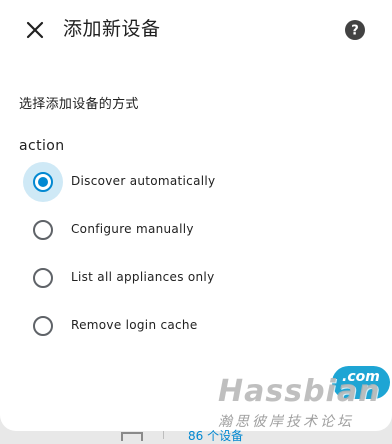  Describe the element at coordinates (196, 30) in the screenshot. I see `dialog-header: 添加新设备 ?` at that location.